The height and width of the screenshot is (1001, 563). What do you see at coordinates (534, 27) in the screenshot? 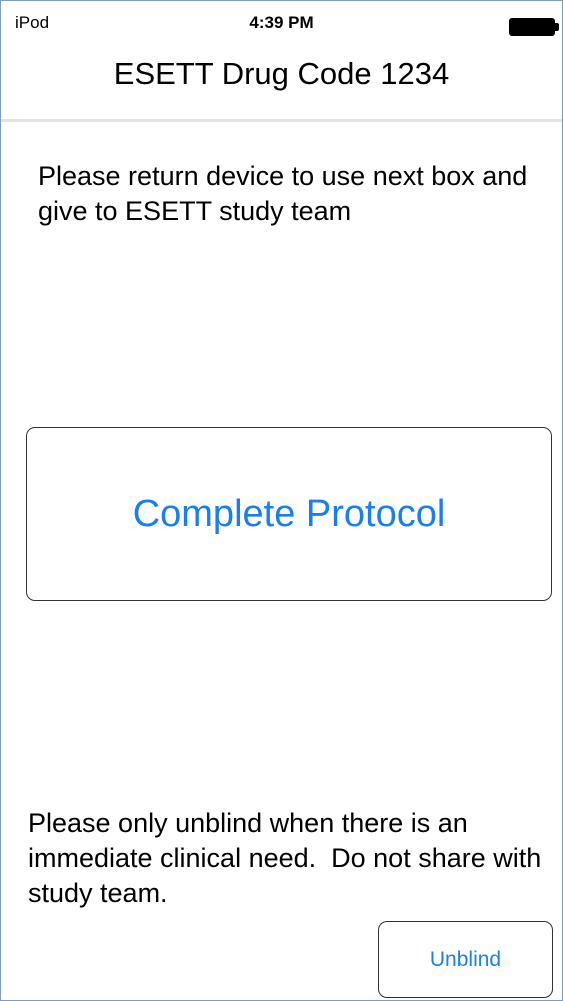
I see `battery-icon` at bounding box center [534, 27].